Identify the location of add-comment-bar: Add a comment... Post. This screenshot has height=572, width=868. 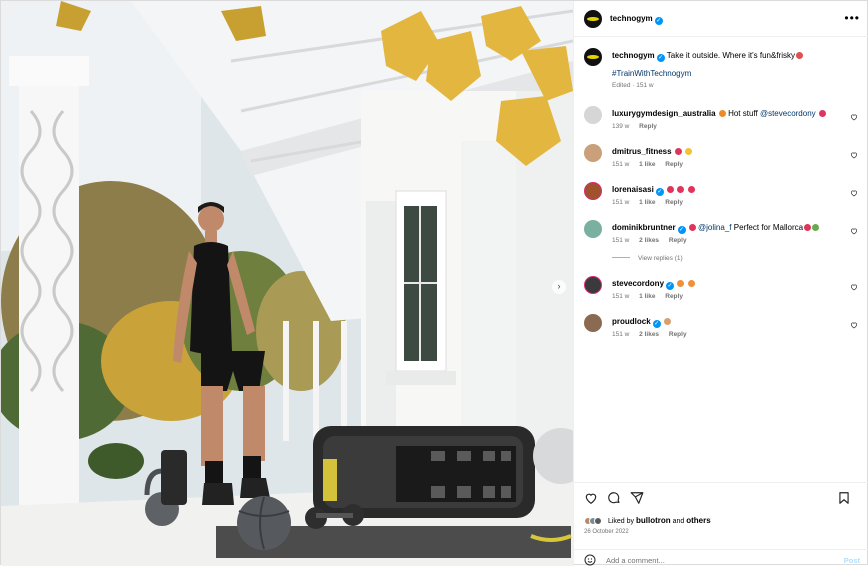
(721, 559).